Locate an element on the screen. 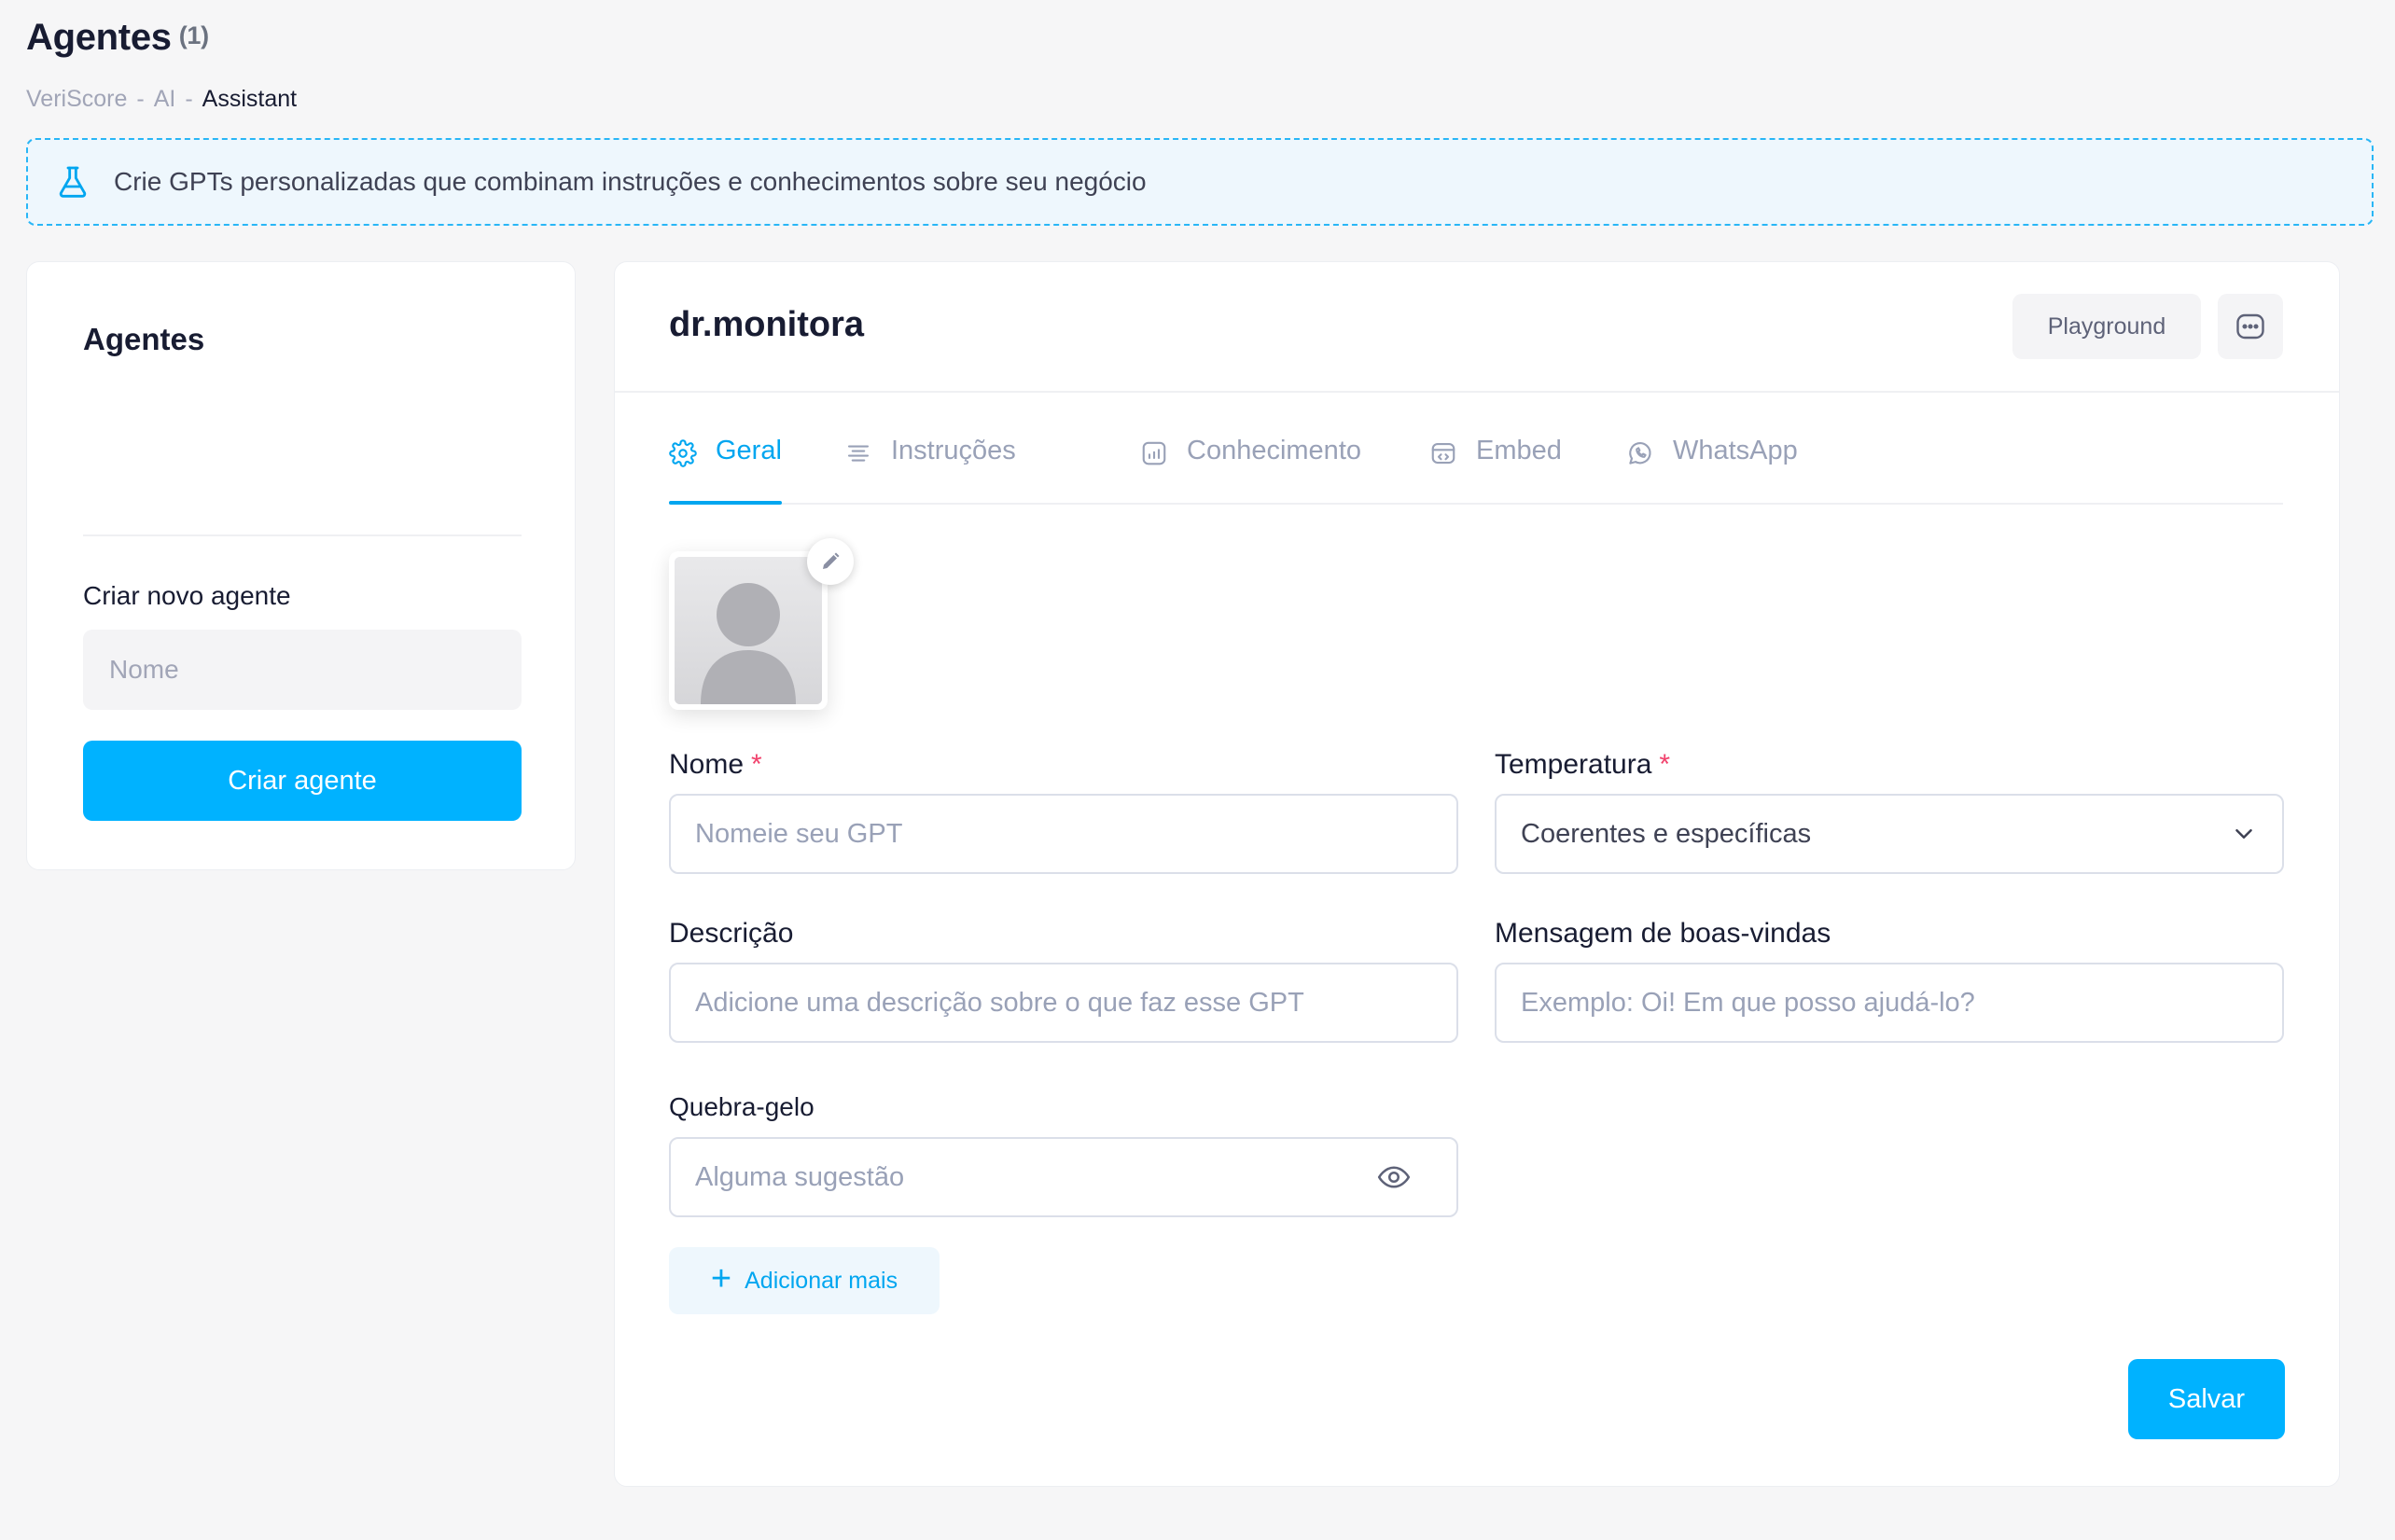 This screenshot has width=2395, height=1540. nome-label: Nome * is located at coordinates (716, 765).